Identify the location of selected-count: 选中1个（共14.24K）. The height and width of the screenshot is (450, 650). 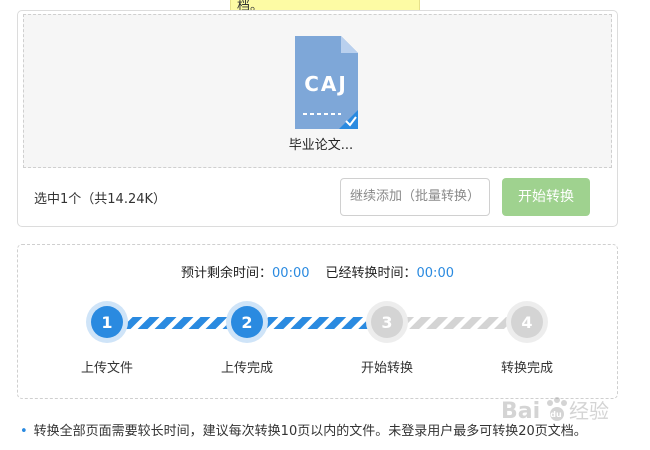
(100, 199).